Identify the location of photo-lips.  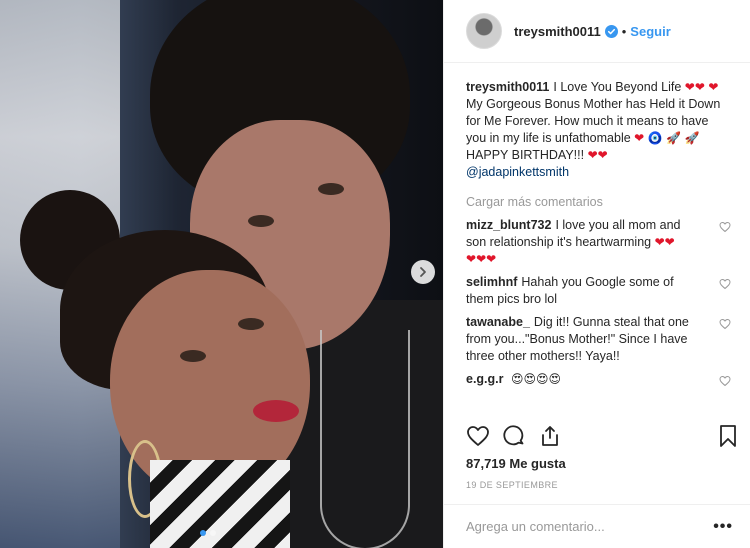
(276, 411).